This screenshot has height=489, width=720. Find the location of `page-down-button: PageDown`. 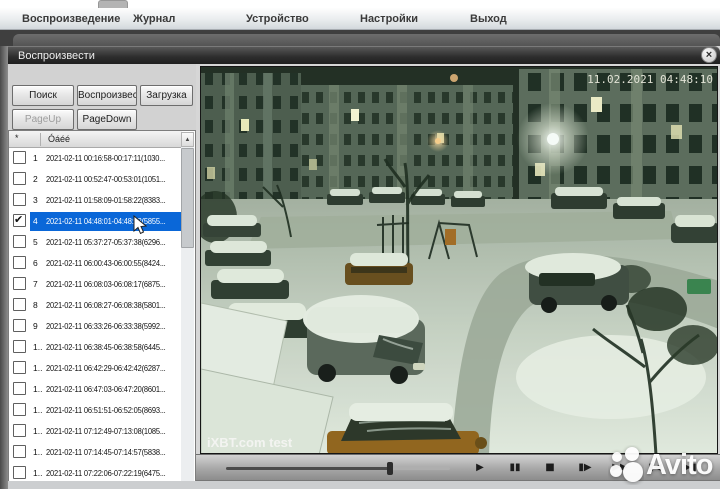

page-down-button: PageDown is located at coordinates (107, 119).